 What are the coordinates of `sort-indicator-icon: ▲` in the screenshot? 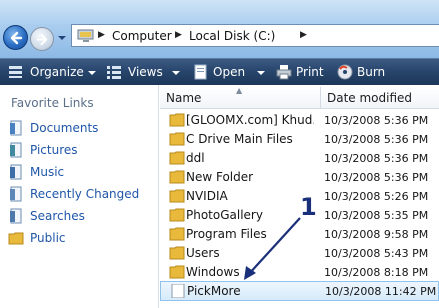 It's located at (239, 90).